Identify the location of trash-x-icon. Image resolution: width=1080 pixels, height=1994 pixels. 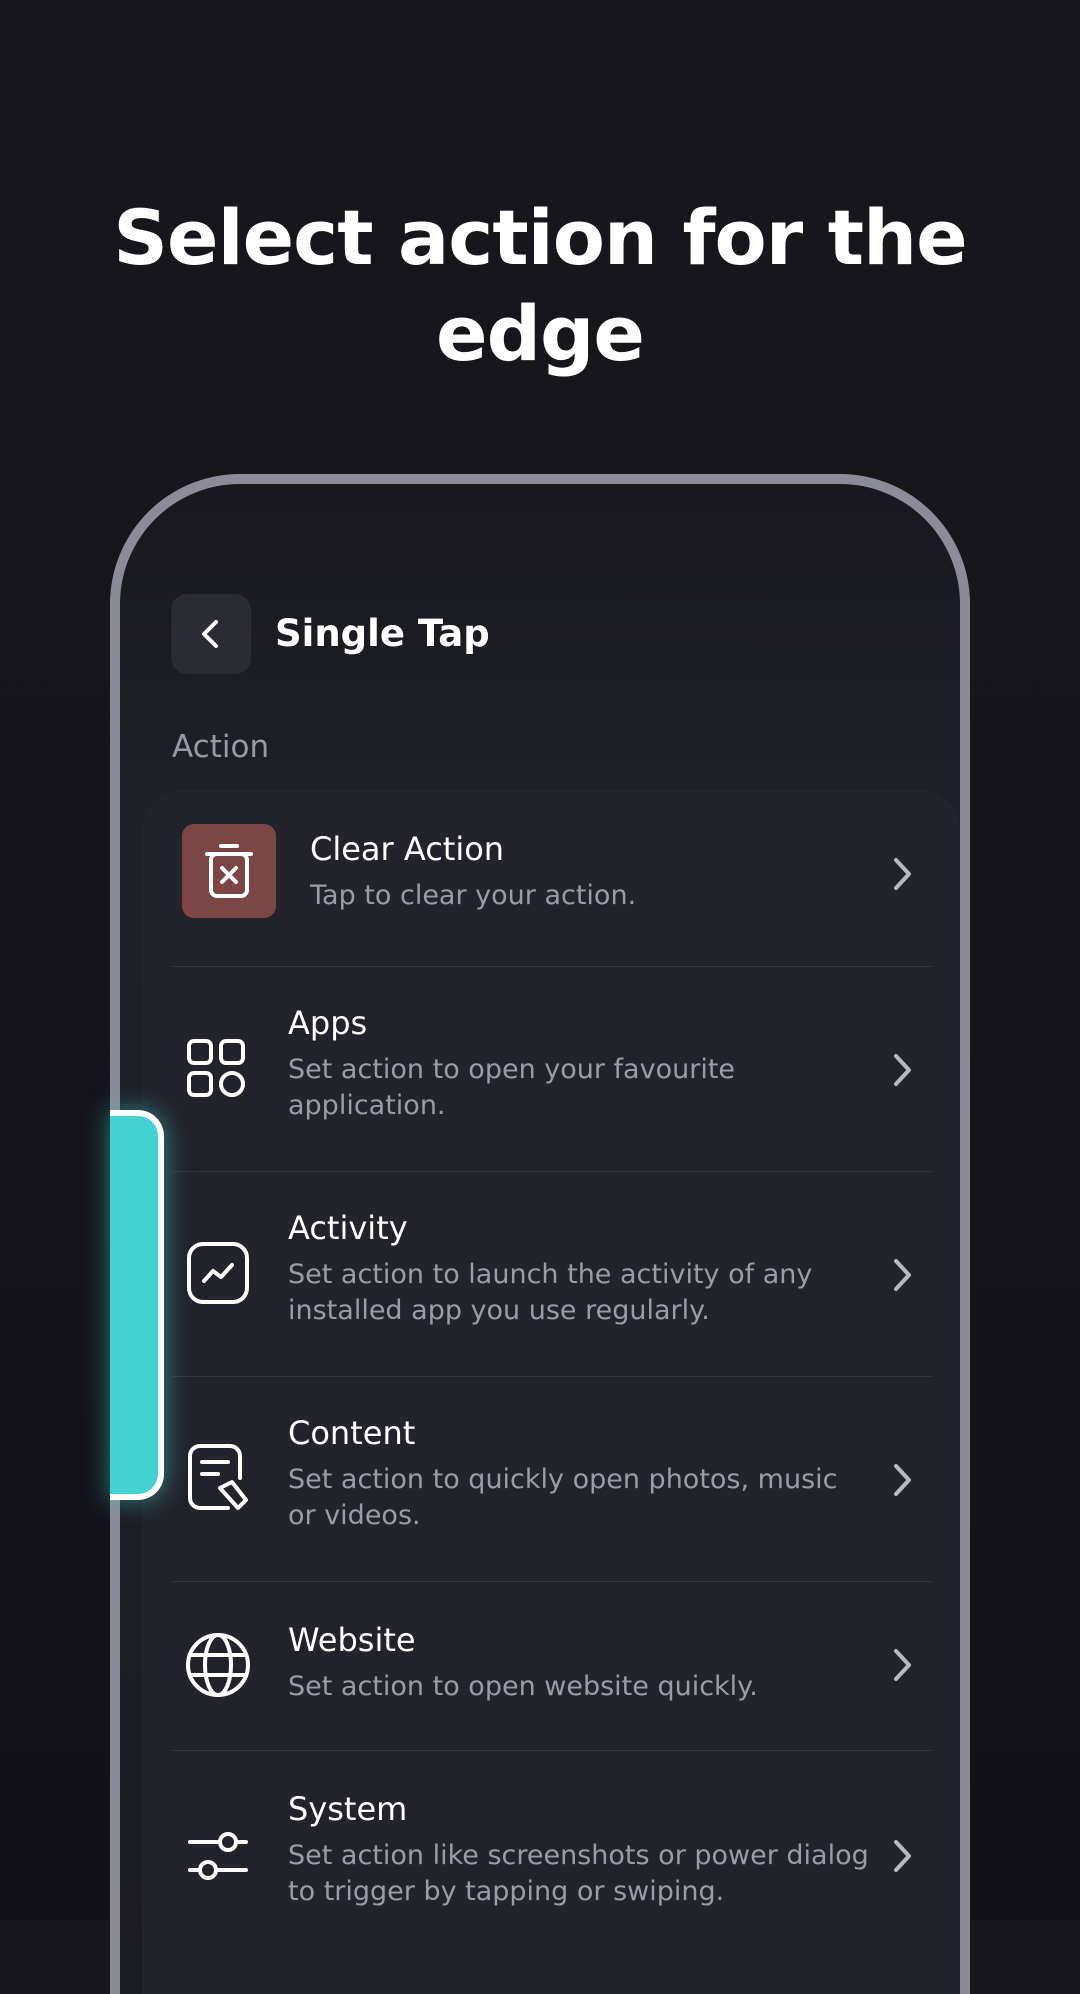
(229, 871).